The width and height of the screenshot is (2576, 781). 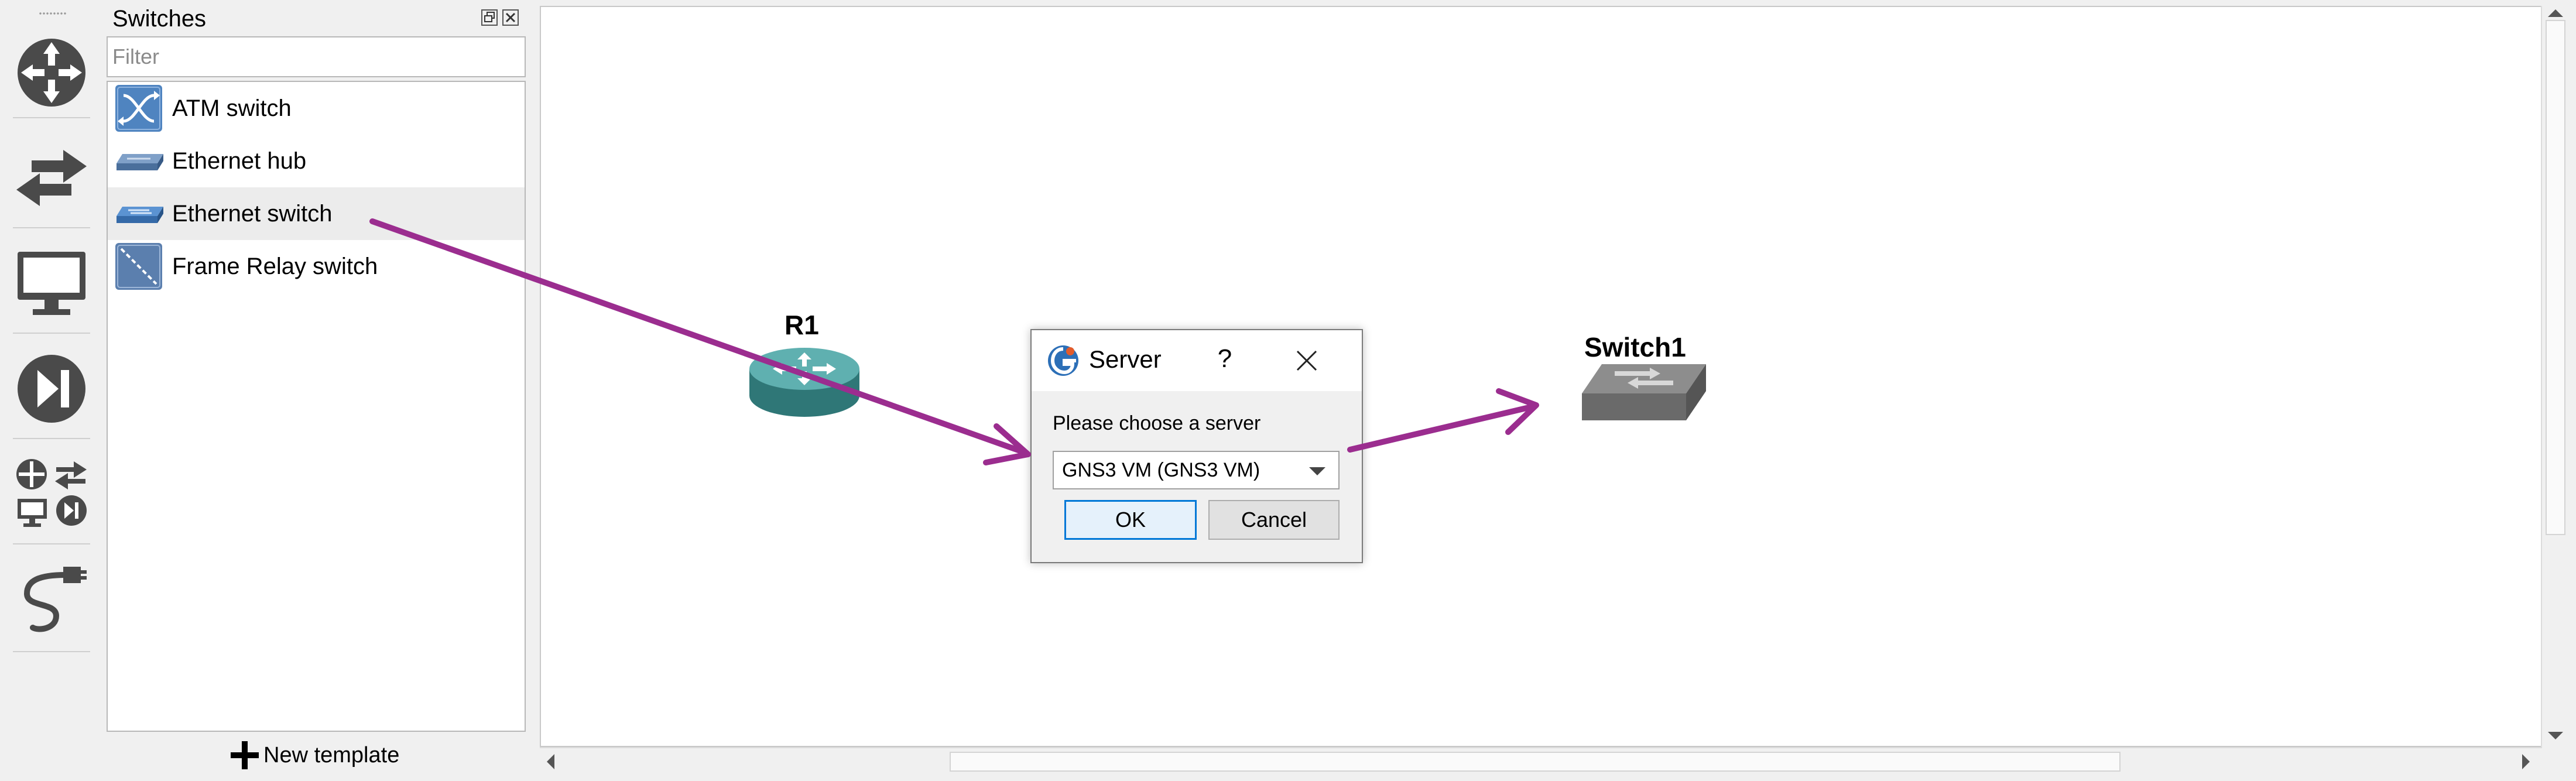 I want to click on frame-relay-switch-icon, so click(x=139, y=266).